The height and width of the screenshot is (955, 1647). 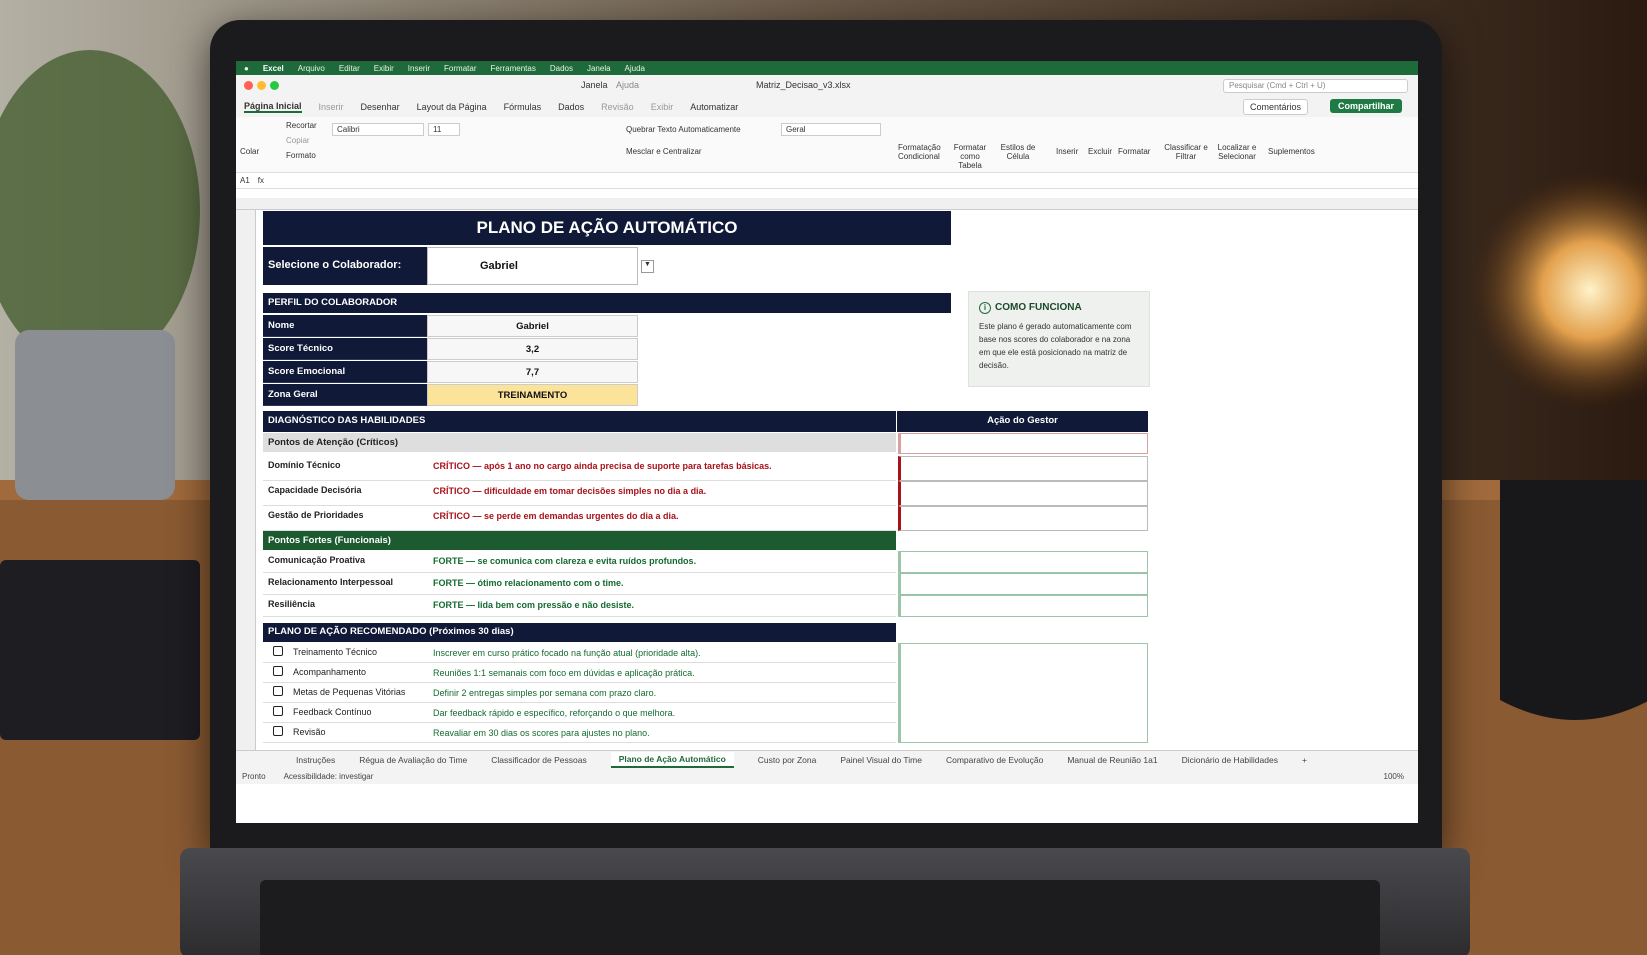 I want to click on sort-filter-button: Classificar e Filtrar, so click(x=1186, y=152).